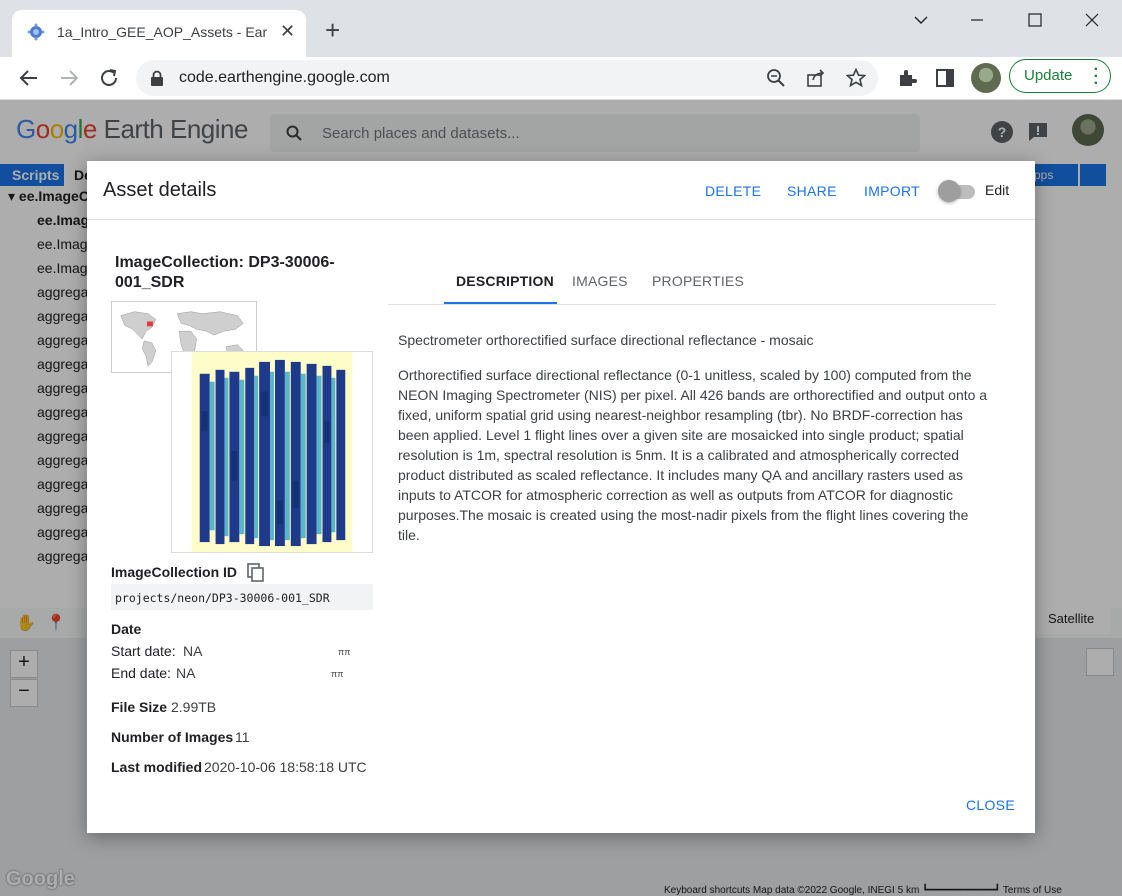 The width and height of the screenshot is (1122, 896). Describe the element at coordinates (139, 707) in the screenshot. I see `file-size-label: File Size` at that location.